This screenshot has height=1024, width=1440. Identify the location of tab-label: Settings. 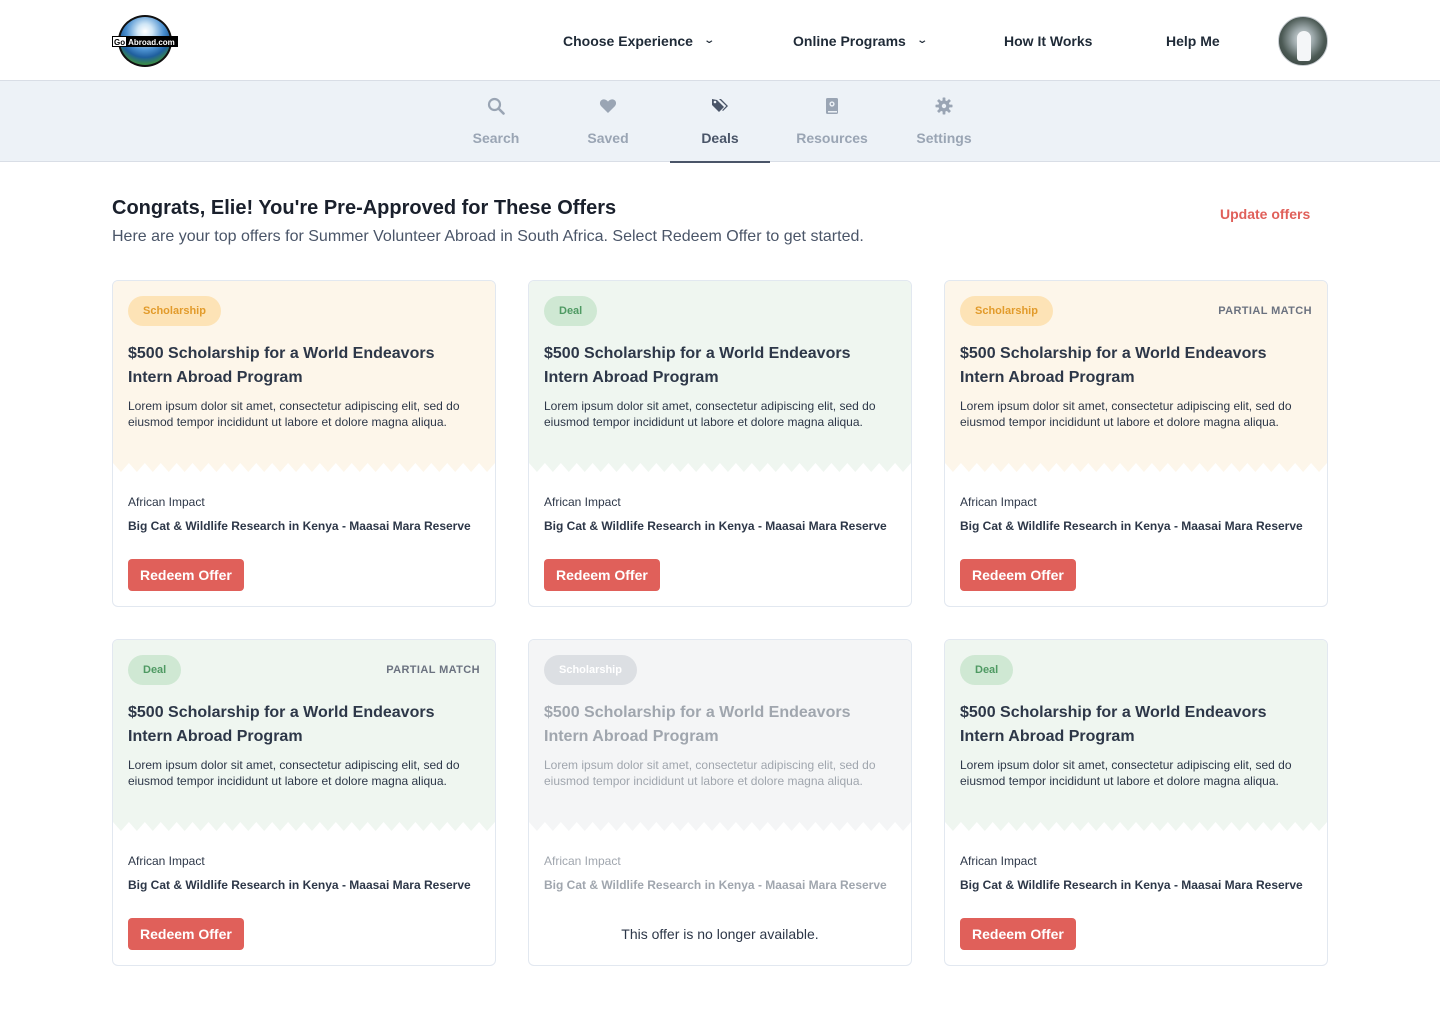
(944, 138).